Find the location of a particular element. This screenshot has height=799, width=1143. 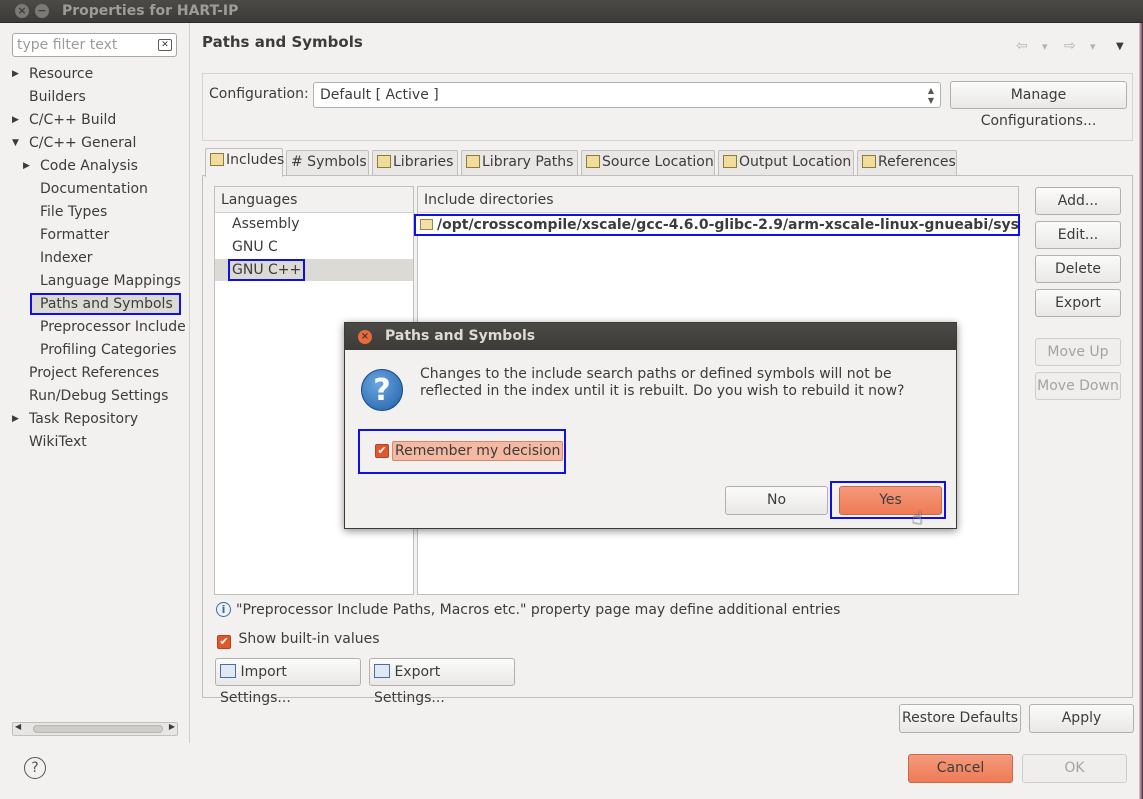

ok-button: OK is located at coordinates (1074, 768).